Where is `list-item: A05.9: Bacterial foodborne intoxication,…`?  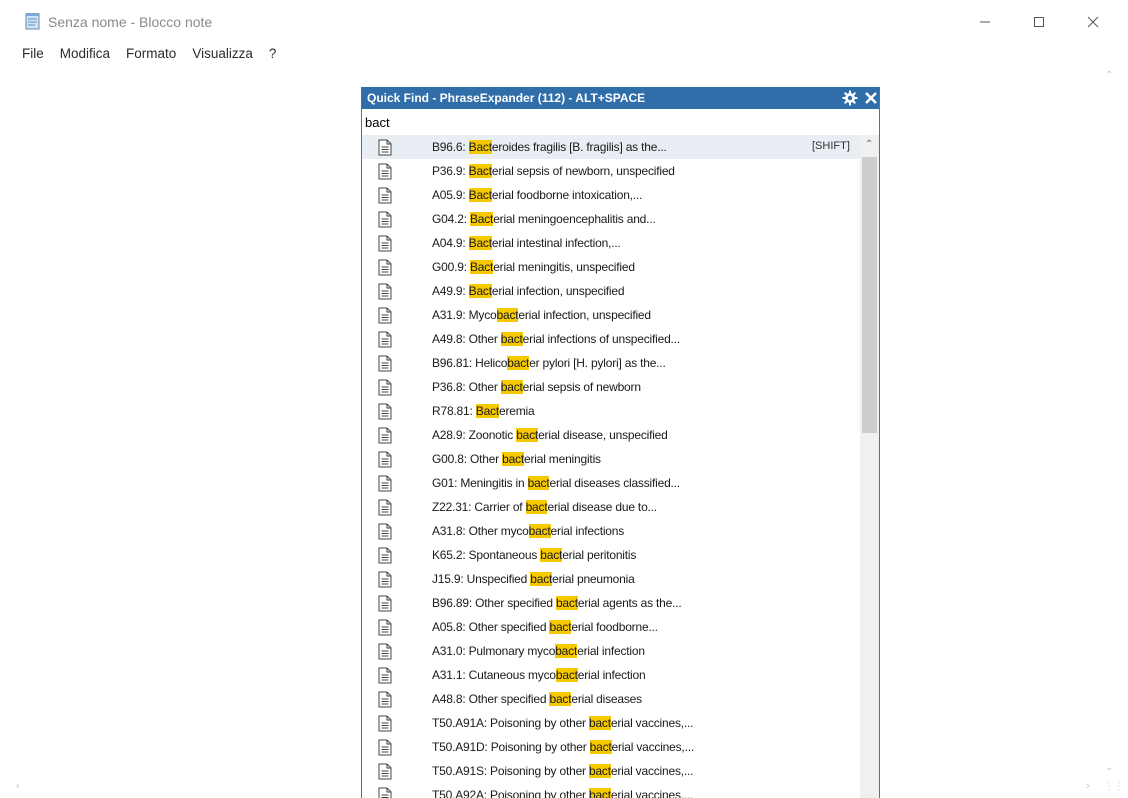
list-item: A05.9: Bacterial foodborne intoxication,… is located at coordinates (611, 195).